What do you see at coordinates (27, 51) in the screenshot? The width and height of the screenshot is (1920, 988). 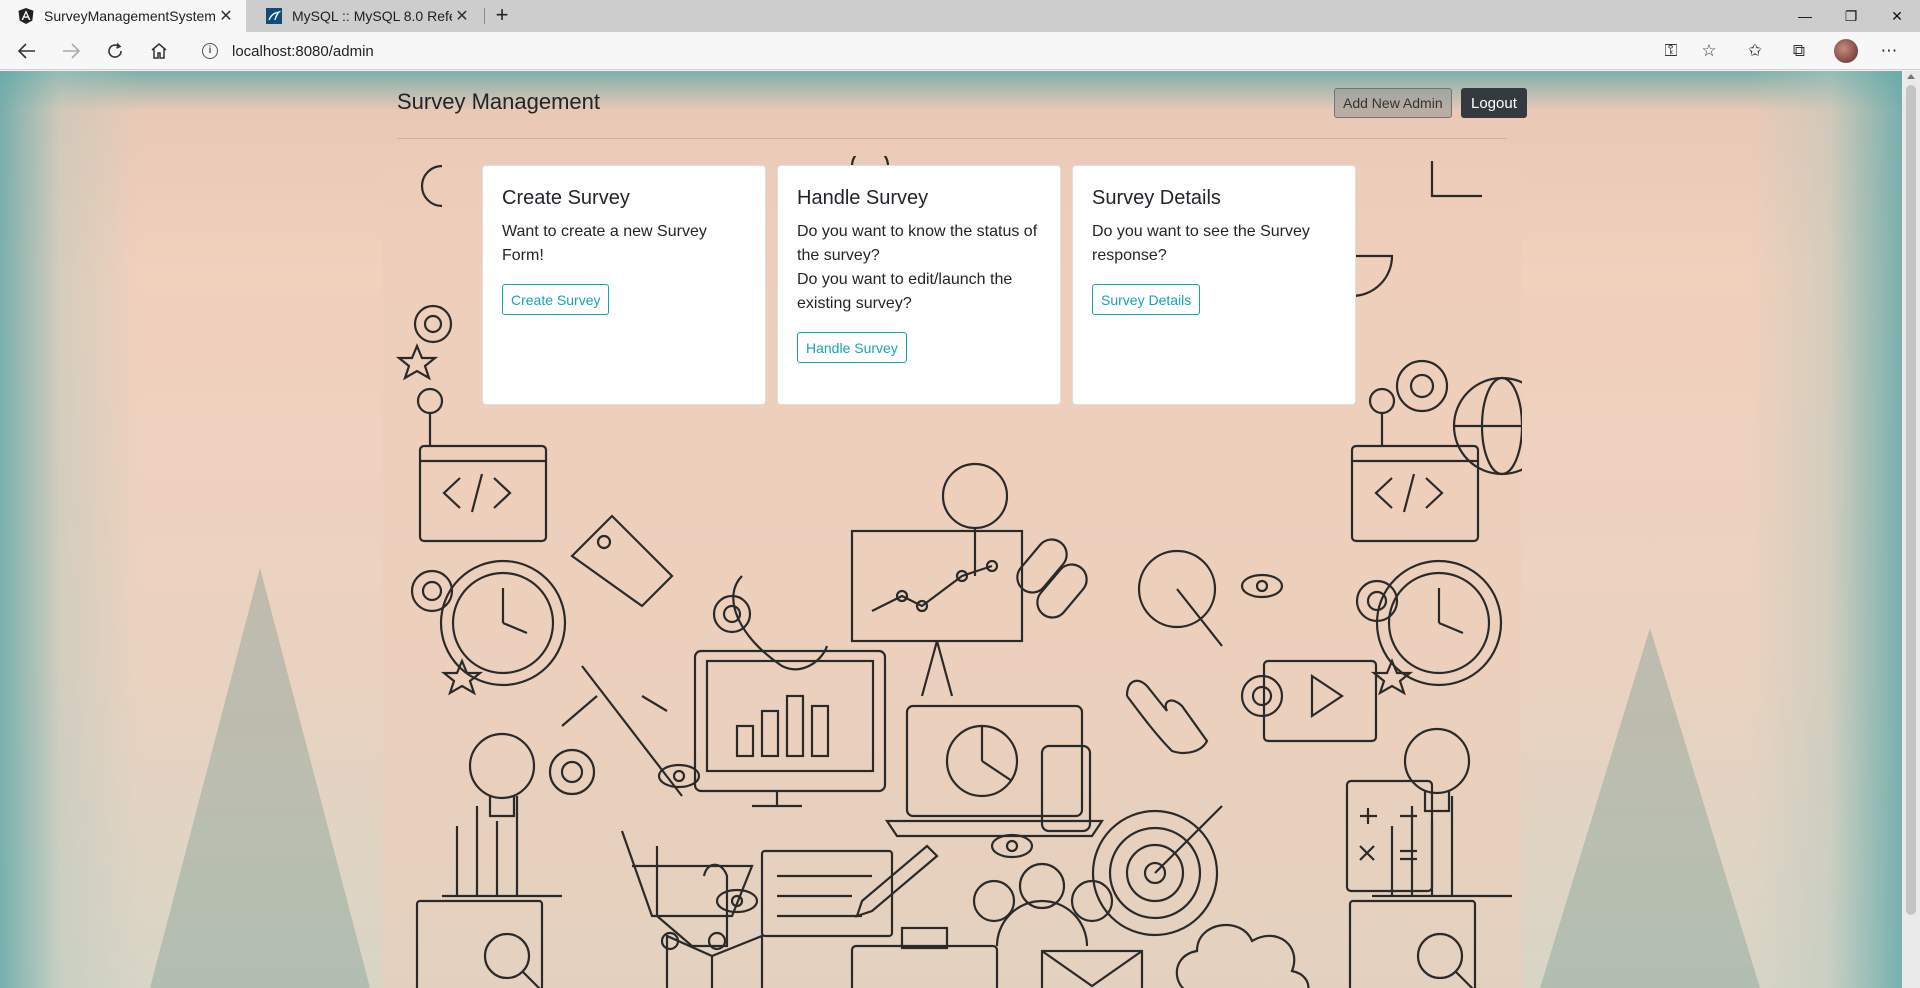 I see `back-arrow-icon` at bounding box center [27, 51].